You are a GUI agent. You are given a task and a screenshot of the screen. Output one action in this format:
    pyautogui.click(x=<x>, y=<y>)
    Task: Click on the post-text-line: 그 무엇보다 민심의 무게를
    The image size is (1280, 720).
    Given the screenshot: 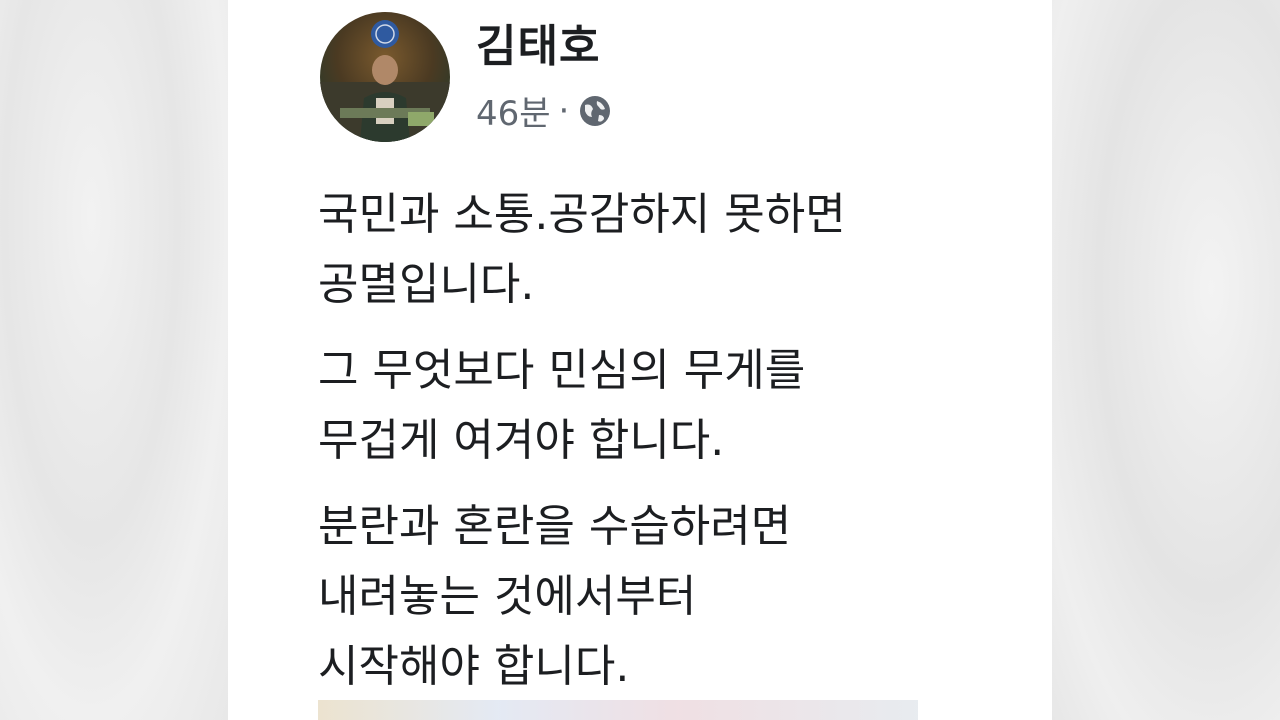 What is the action you would take?
    pyautogui.click(x=562, y=370)
    